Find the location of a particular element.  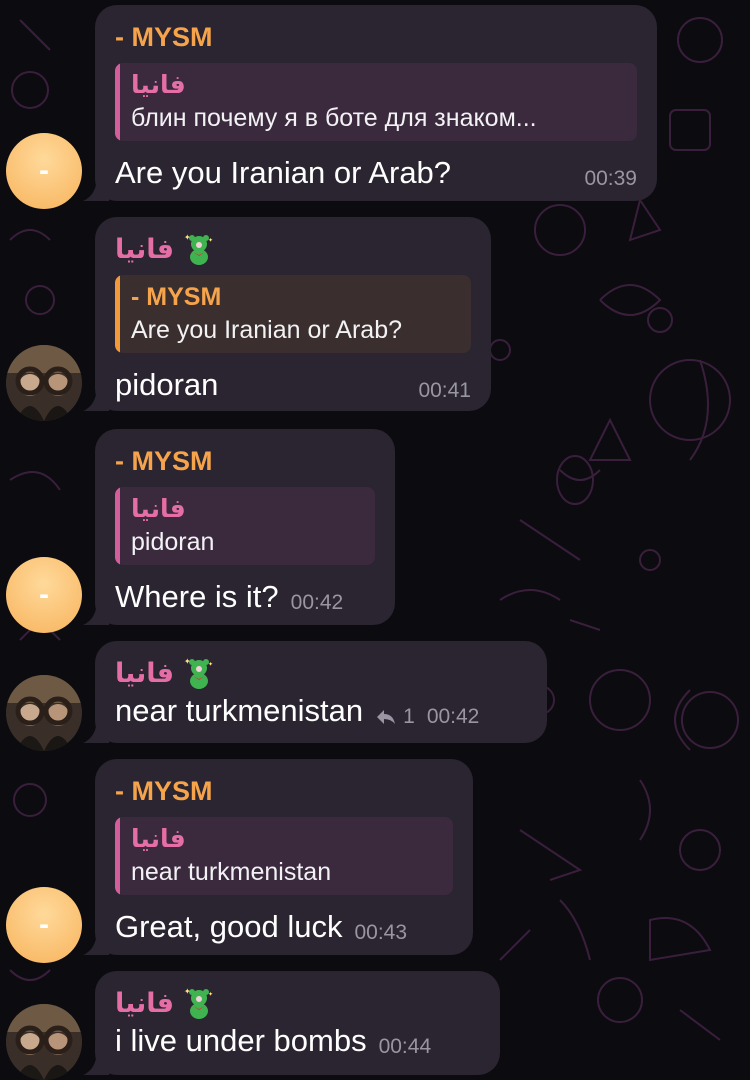

reply-preview: - MYSM Are you Iranian or Arab? is located at coordinates (293, 314).